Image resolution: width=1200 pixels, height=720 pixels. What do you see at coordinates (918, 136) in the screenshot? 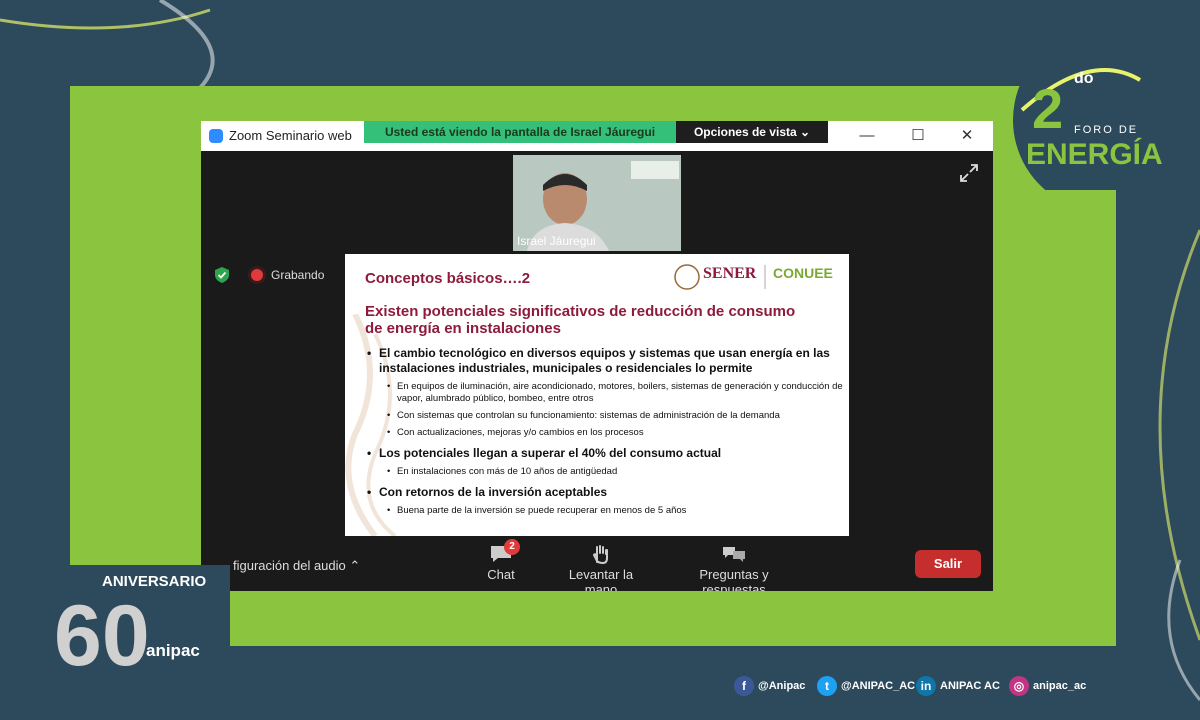
I see `maximize-button: ☐` at bounding box center [918, 136].